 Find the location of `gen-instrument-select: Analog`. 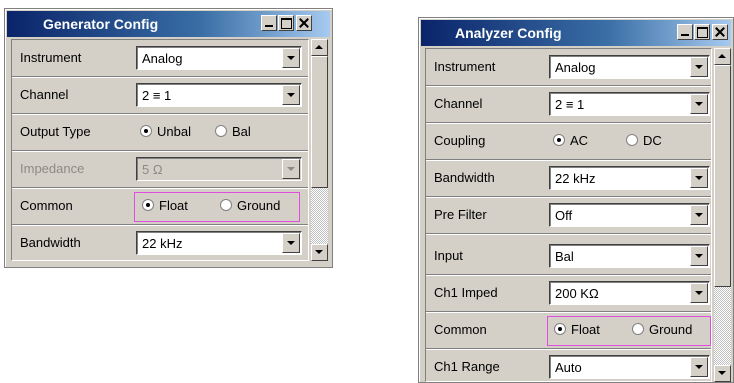

gen-instrument-select: Analog is located at coordinates (219, 58).